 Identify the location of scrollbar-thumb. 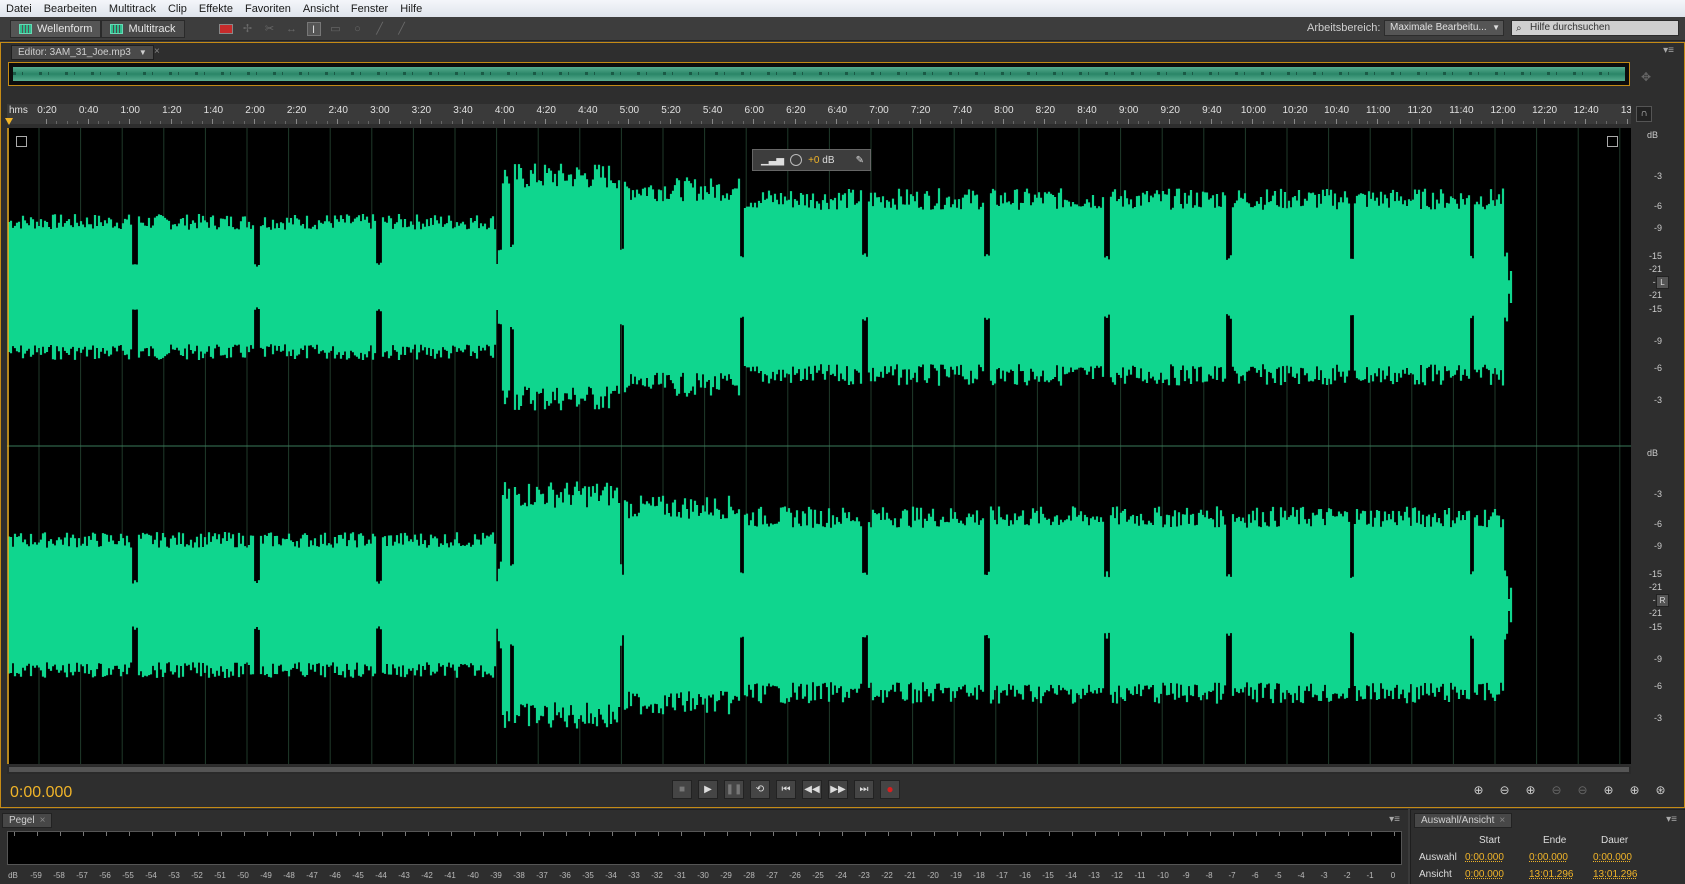
(819, 769).